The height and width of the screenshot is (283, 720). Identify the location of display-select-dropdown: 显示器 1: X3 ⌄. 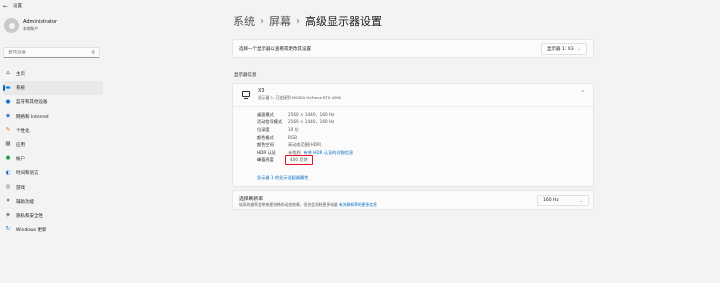
(563, 48).